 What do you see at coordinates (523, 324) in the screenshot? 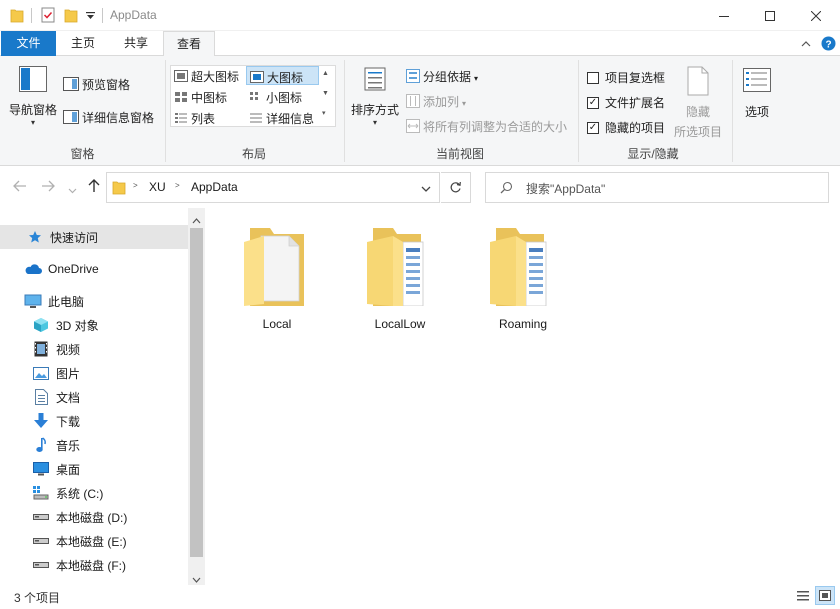
I see `folder-name: Roaming` at bounding box center [523, 324].